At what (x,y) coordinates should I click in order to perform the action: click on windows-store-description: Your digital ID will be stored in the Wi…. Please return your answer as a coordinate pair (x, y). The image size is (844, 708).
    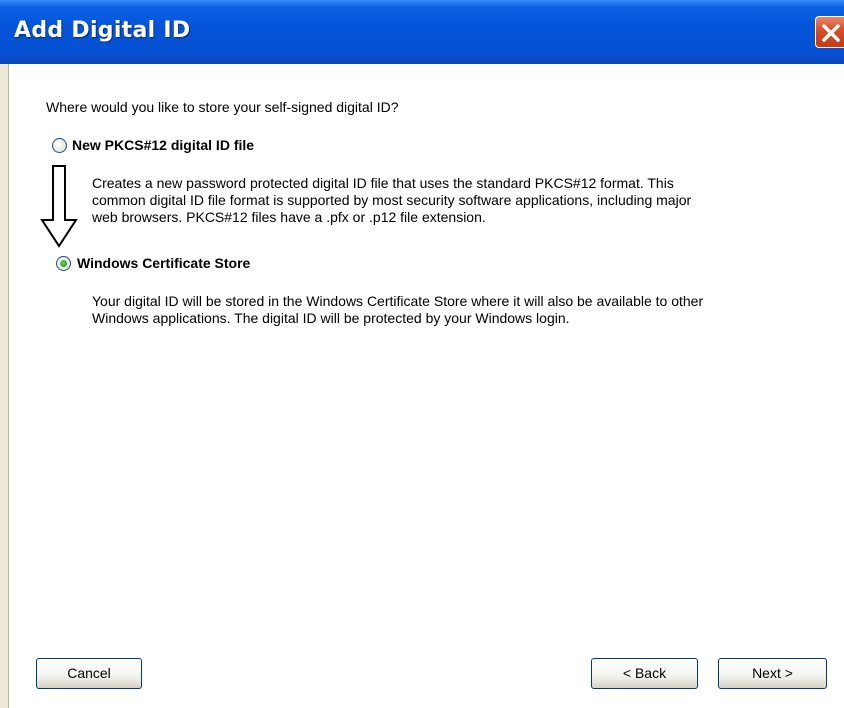
    Looking at the image, I should click on (397, 310).